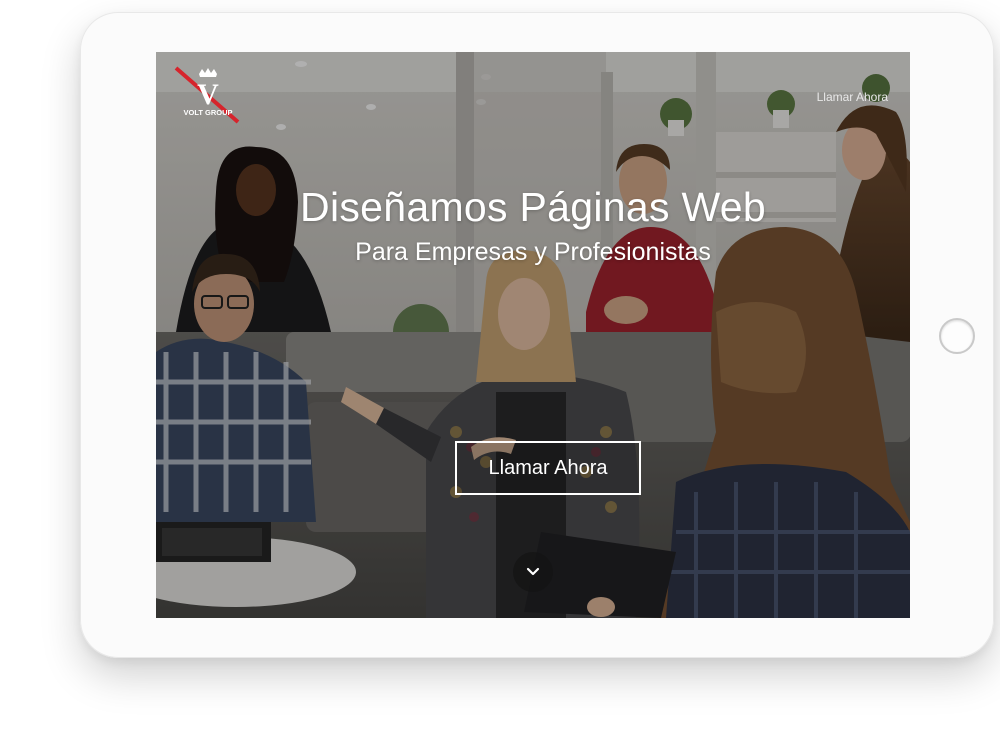  I want to click on scroll-down-button, so click(533, 572).